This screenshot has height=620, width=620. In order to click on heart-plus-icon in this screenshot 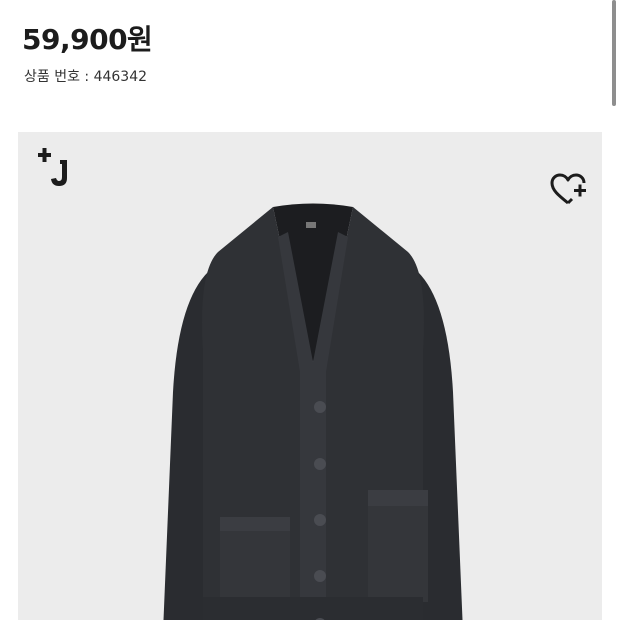, I will do `click(568, 190)`.